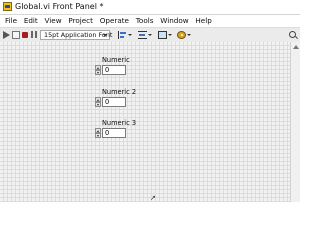 The height and width of the screenshot is (240, 320). What do you see at coordinates (119, 92) in the screenshot?
I see `numeric-2-label: Numeric 2` at bounding box center [119, 92].